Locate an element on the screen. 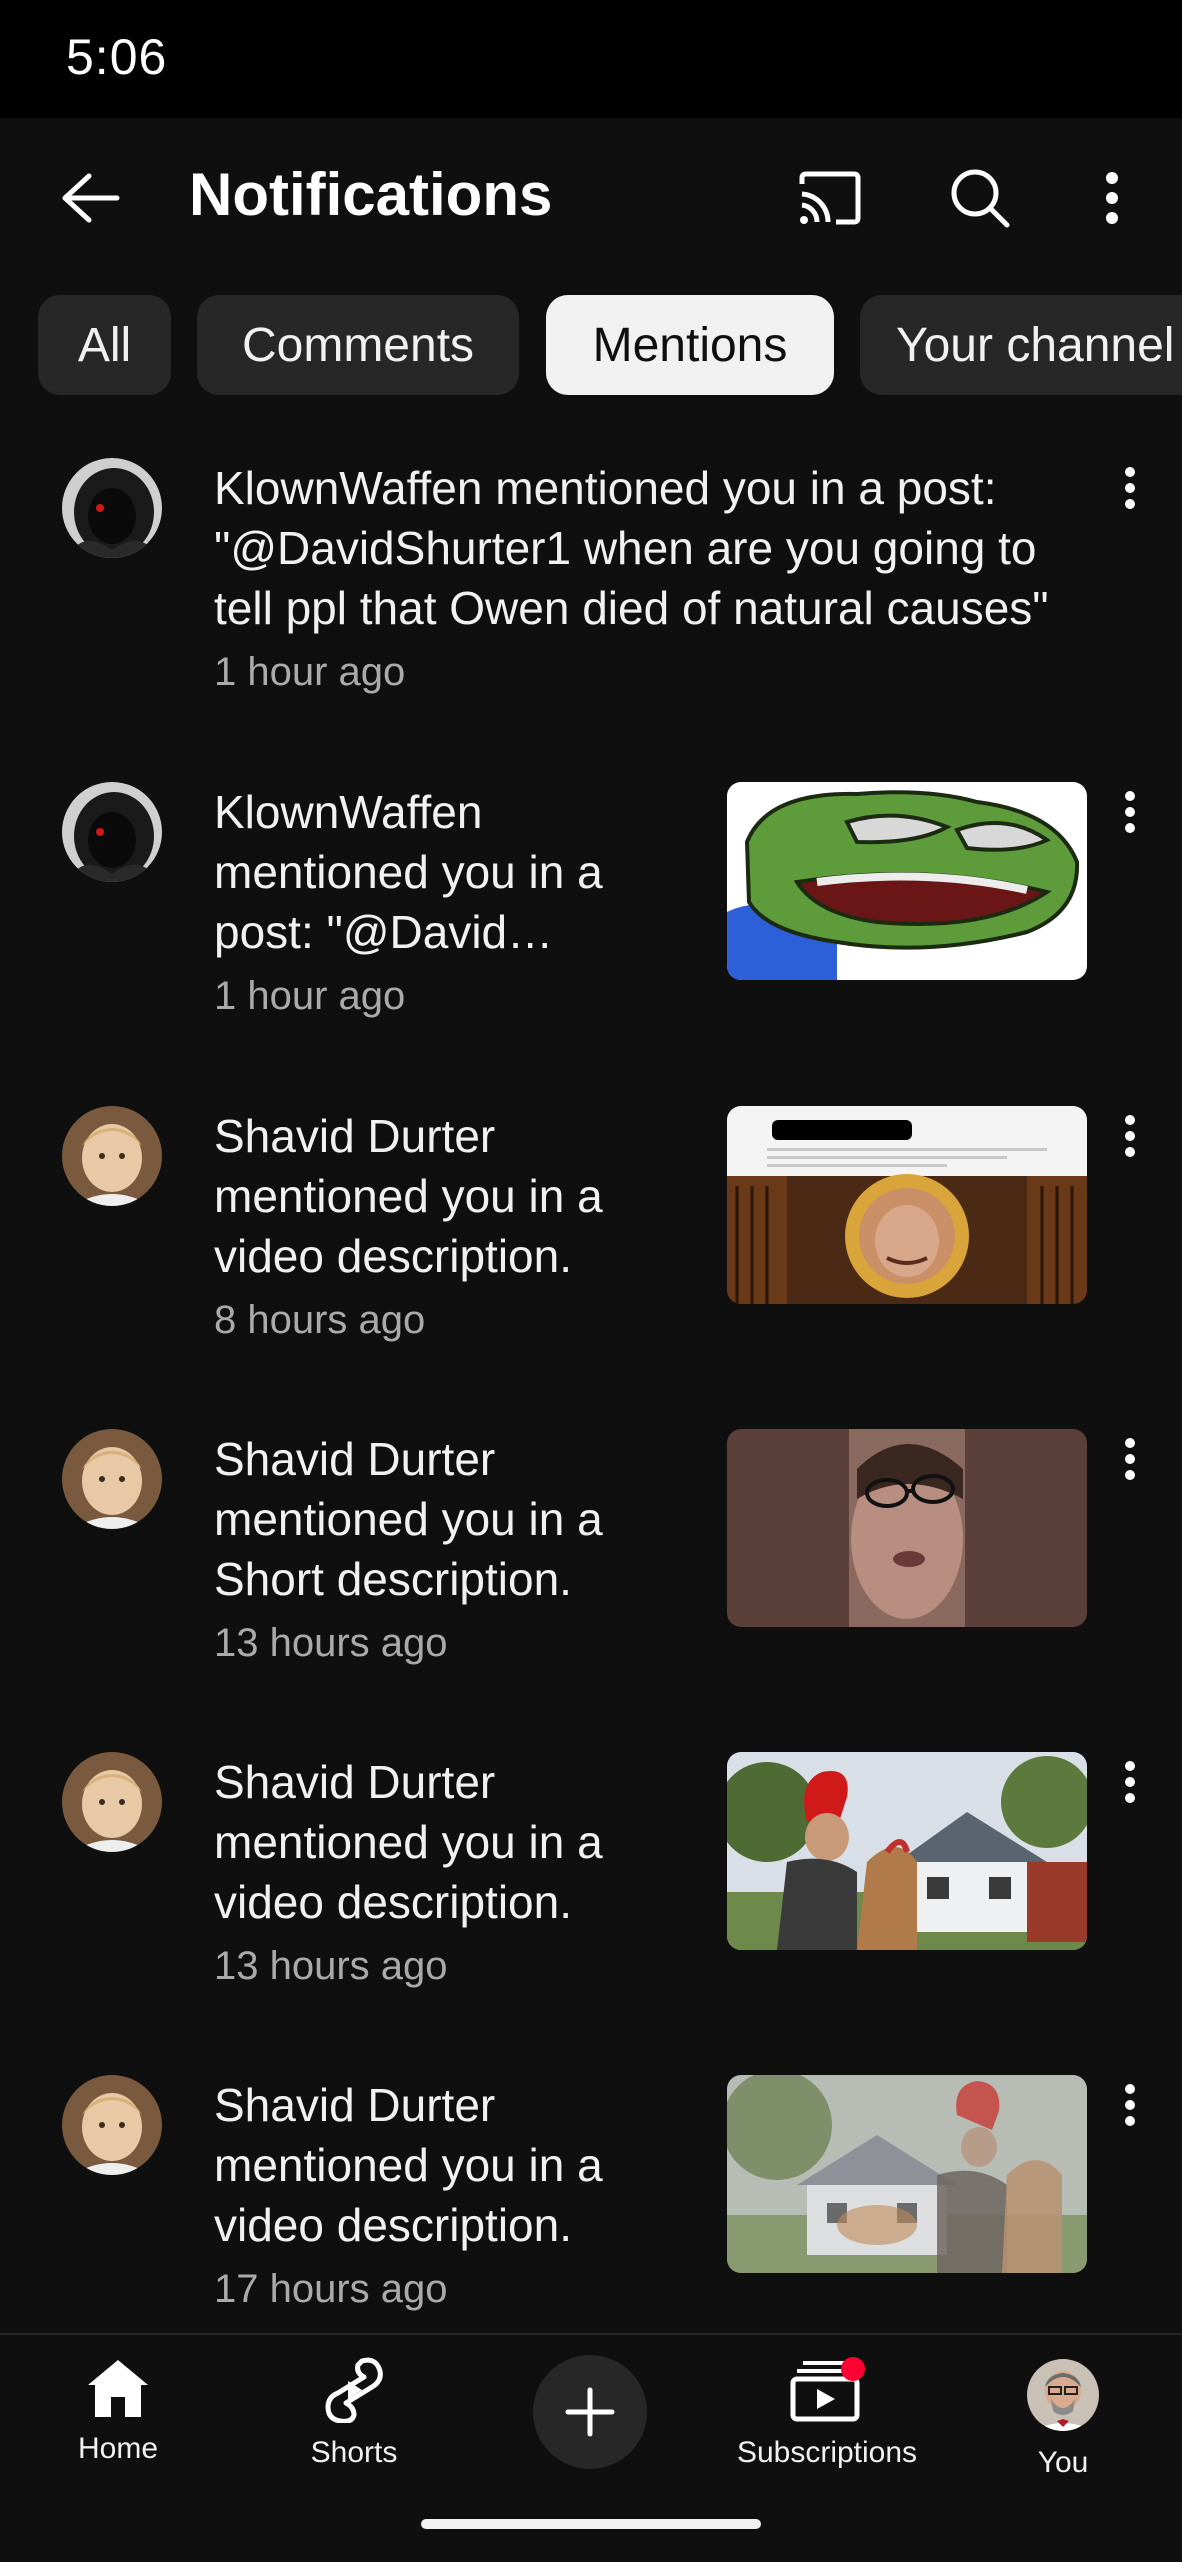 Image resolution: width=1182 pixels, height=2562 pixels. more-options-button is located at coordinates (1112, 198).